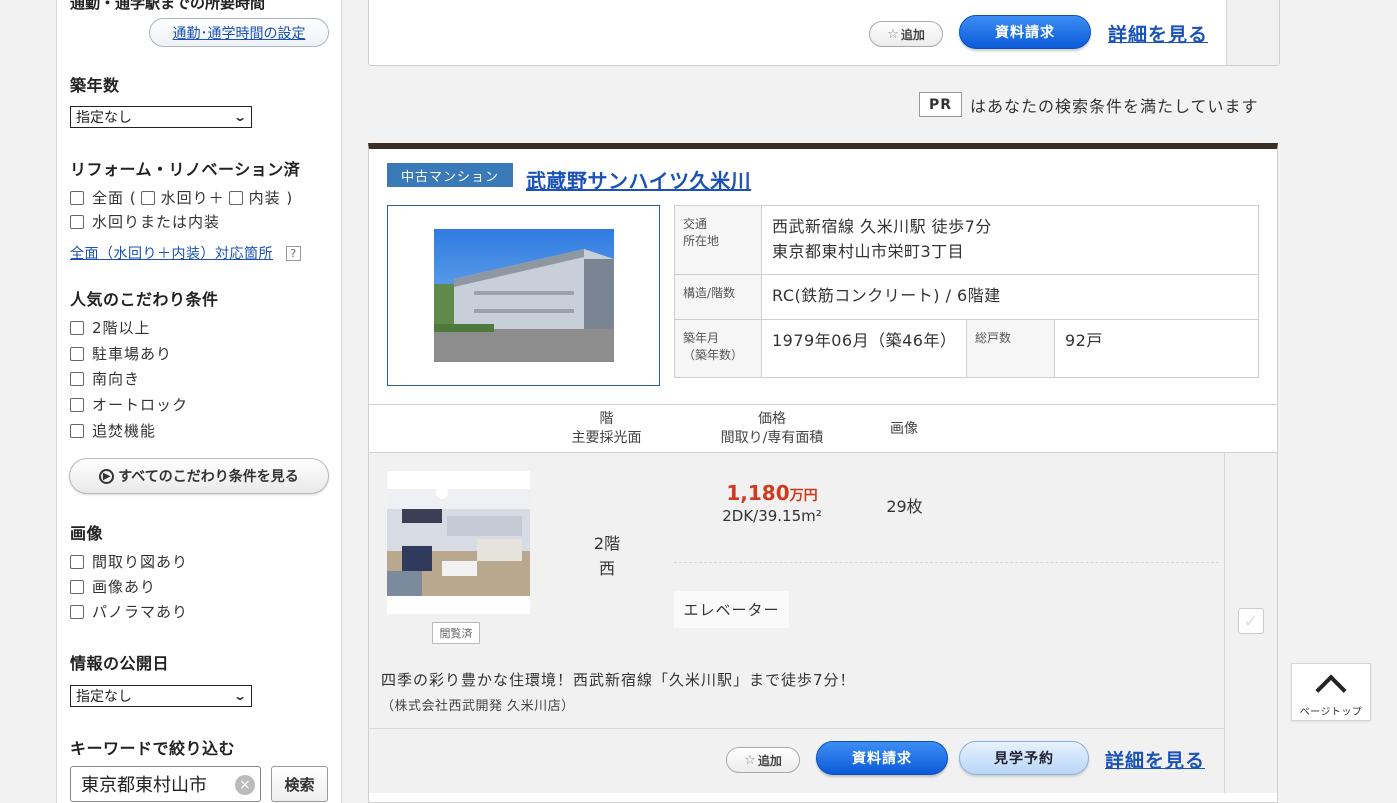  Describe the element at coordinates (638, 179) in the screenshot. I see `property-title-link: 武蔵野サンハイツ久米川` at that location.